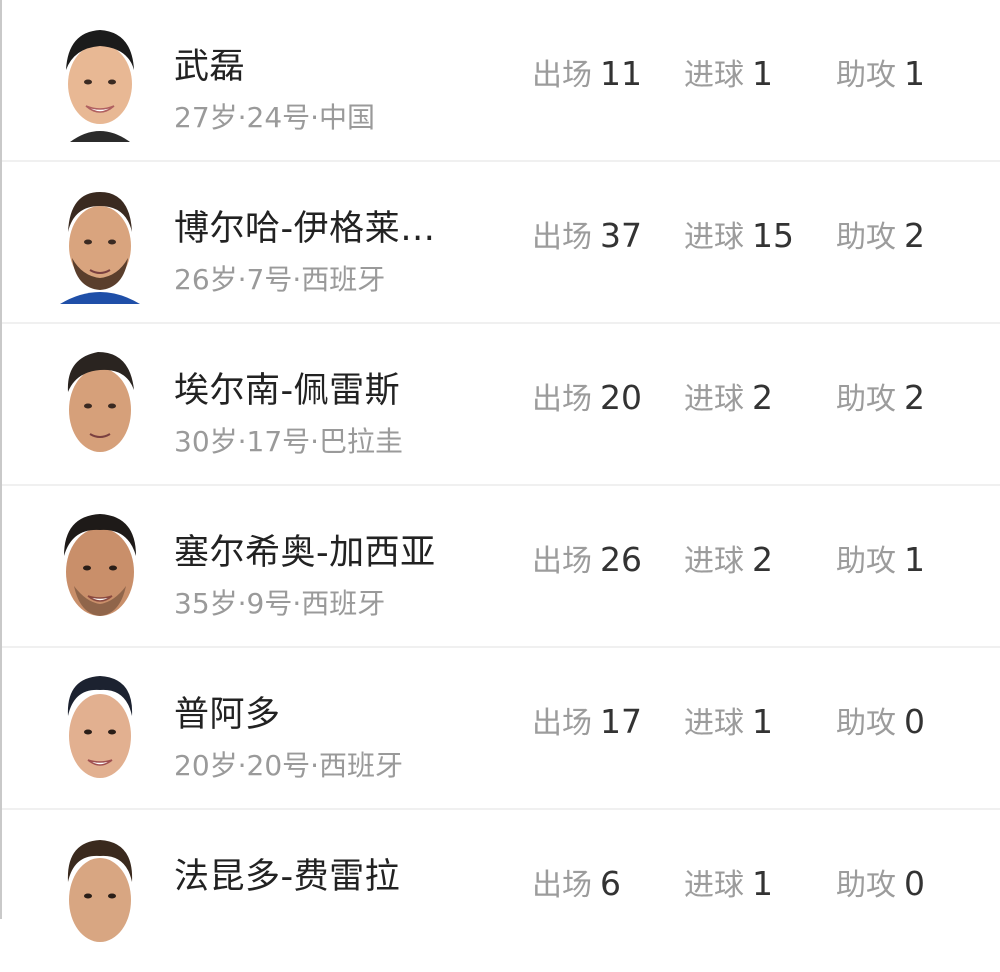 The width and height of the screenshot is (1000, 972). Describe the element at coordinates (227, 715) in the screenshot. I see `player-name: 普阿多` at that location.